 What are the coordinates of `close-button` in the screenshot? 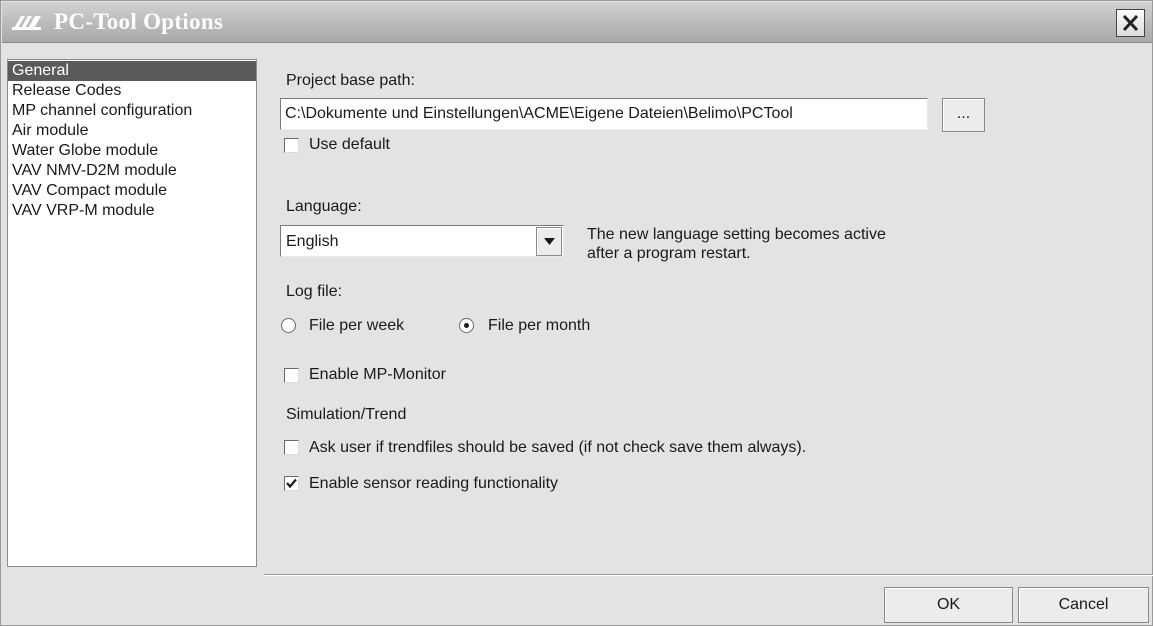 It's located at (1130, 23).